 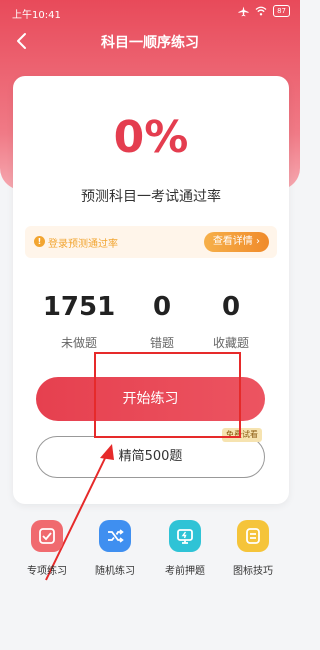 I want to click on page-title: 科目一顺序练习, so click(x=150, y=43).